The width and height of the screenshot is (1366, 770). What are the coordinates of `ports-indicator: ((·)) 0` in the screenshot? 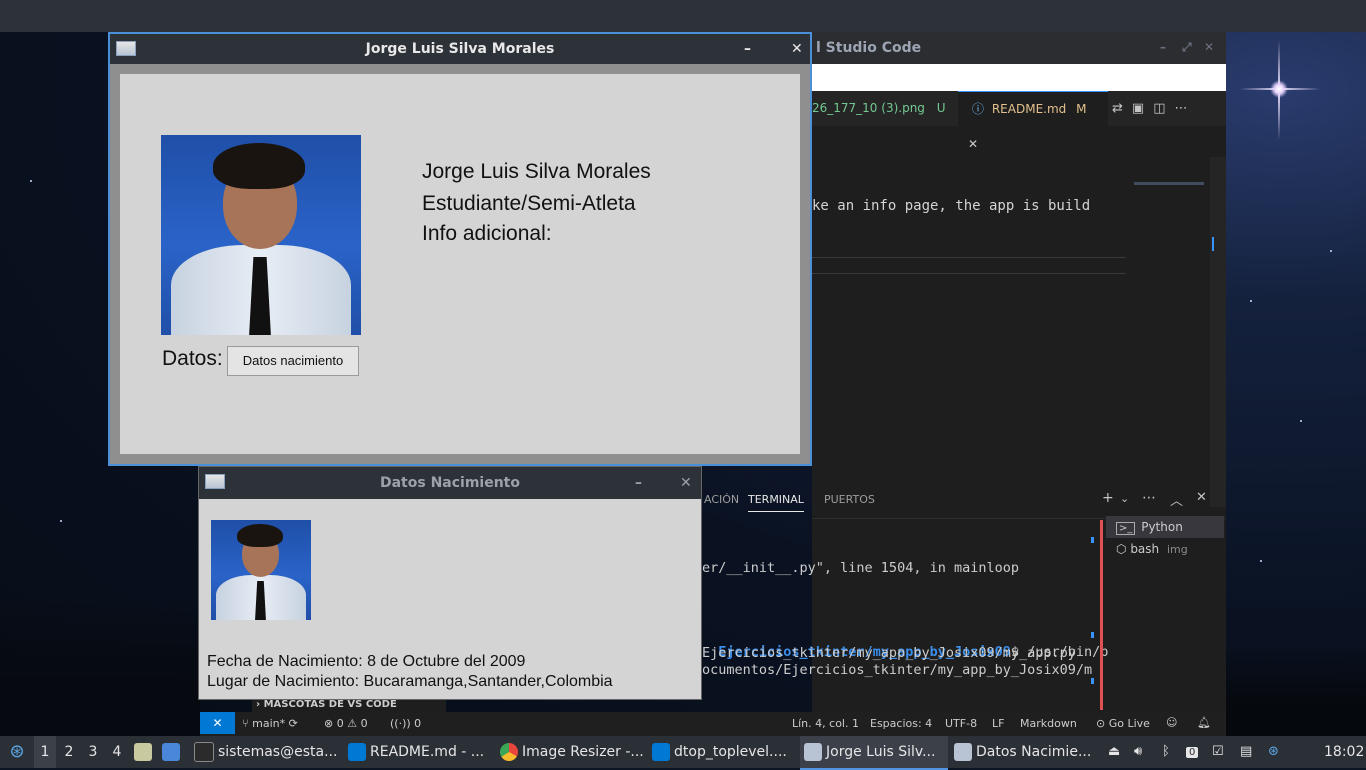 It's located at (405, 723).